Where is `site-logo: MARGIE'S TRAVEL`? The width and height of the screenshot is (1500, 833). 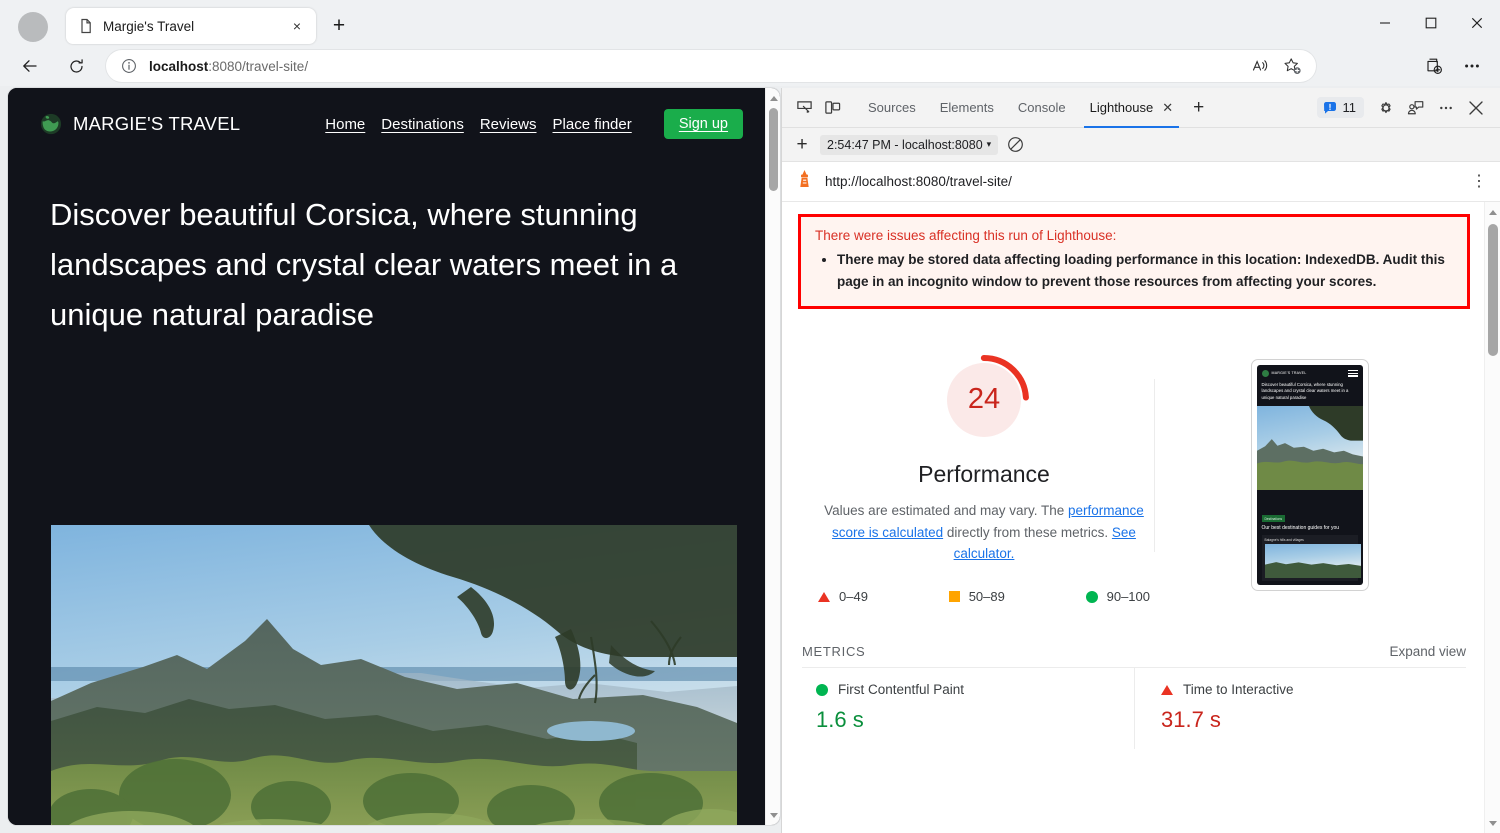 site-logo: MARGIE'S TRAVEL is located at coordinates (140, 124).